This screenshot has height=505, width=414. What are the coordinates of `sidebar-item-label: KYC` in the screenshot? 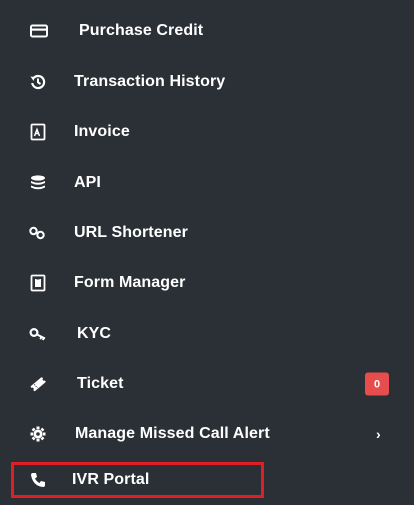 It's located at (94, 333).